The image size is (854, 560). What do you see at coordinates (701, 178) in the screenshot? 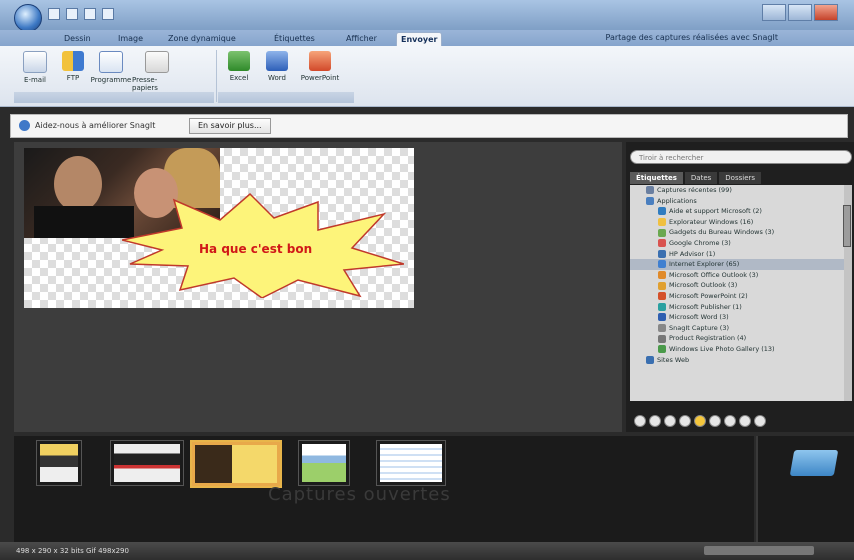
I see `tab-dates: Dates` at bounding box center [701, 178].